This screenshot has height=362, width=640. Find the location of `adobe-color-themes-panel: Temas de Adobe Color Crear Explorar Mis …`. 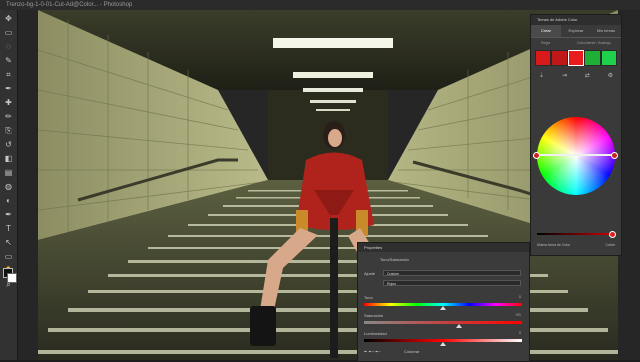

adobe-color-themes-panel: Temas de Adobe Color Crear Explorar Mis … is located at coordinates (576, 135).